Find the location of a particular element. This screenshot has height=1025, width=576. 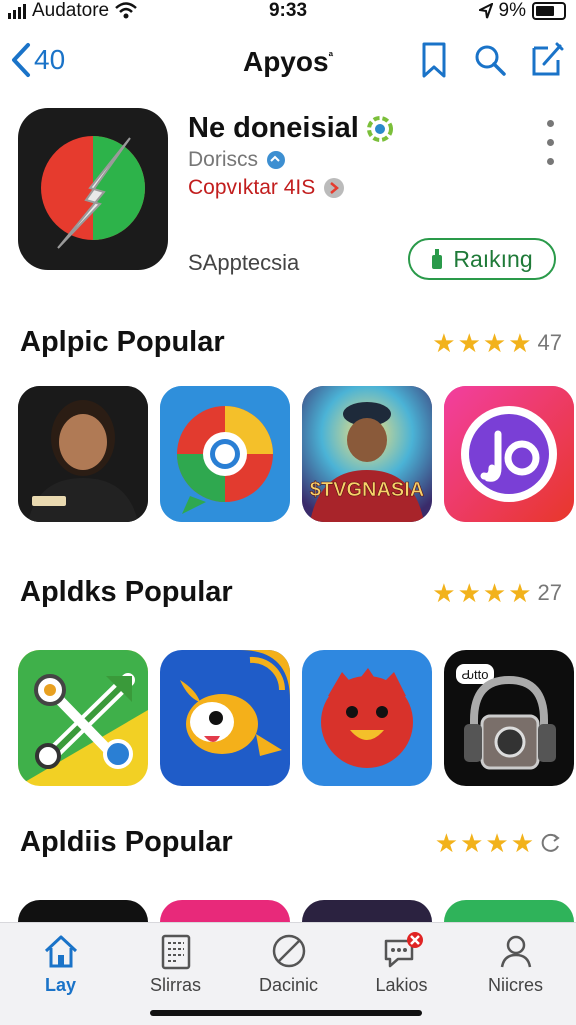

navigation-bar: 40 Apyosª is located at coordinates (288, 61).